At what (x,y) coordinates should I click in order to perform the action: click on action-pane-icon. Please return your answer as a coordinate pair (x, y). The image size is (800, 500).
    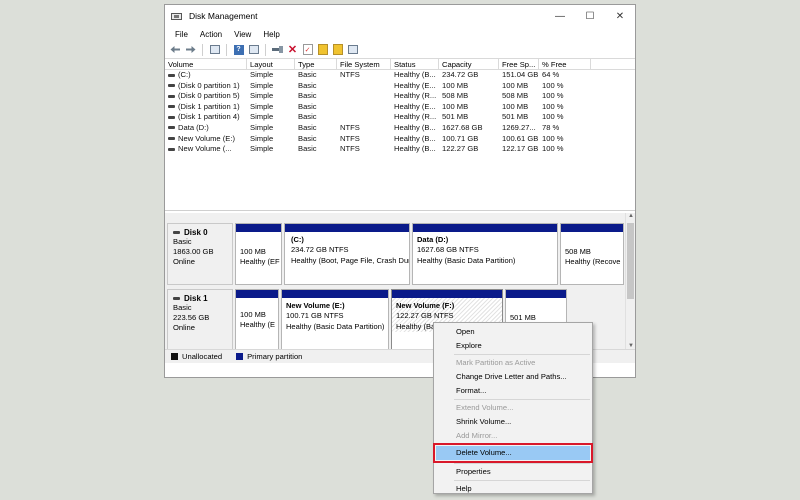
    Looking at the image, I should click on (253, 49).